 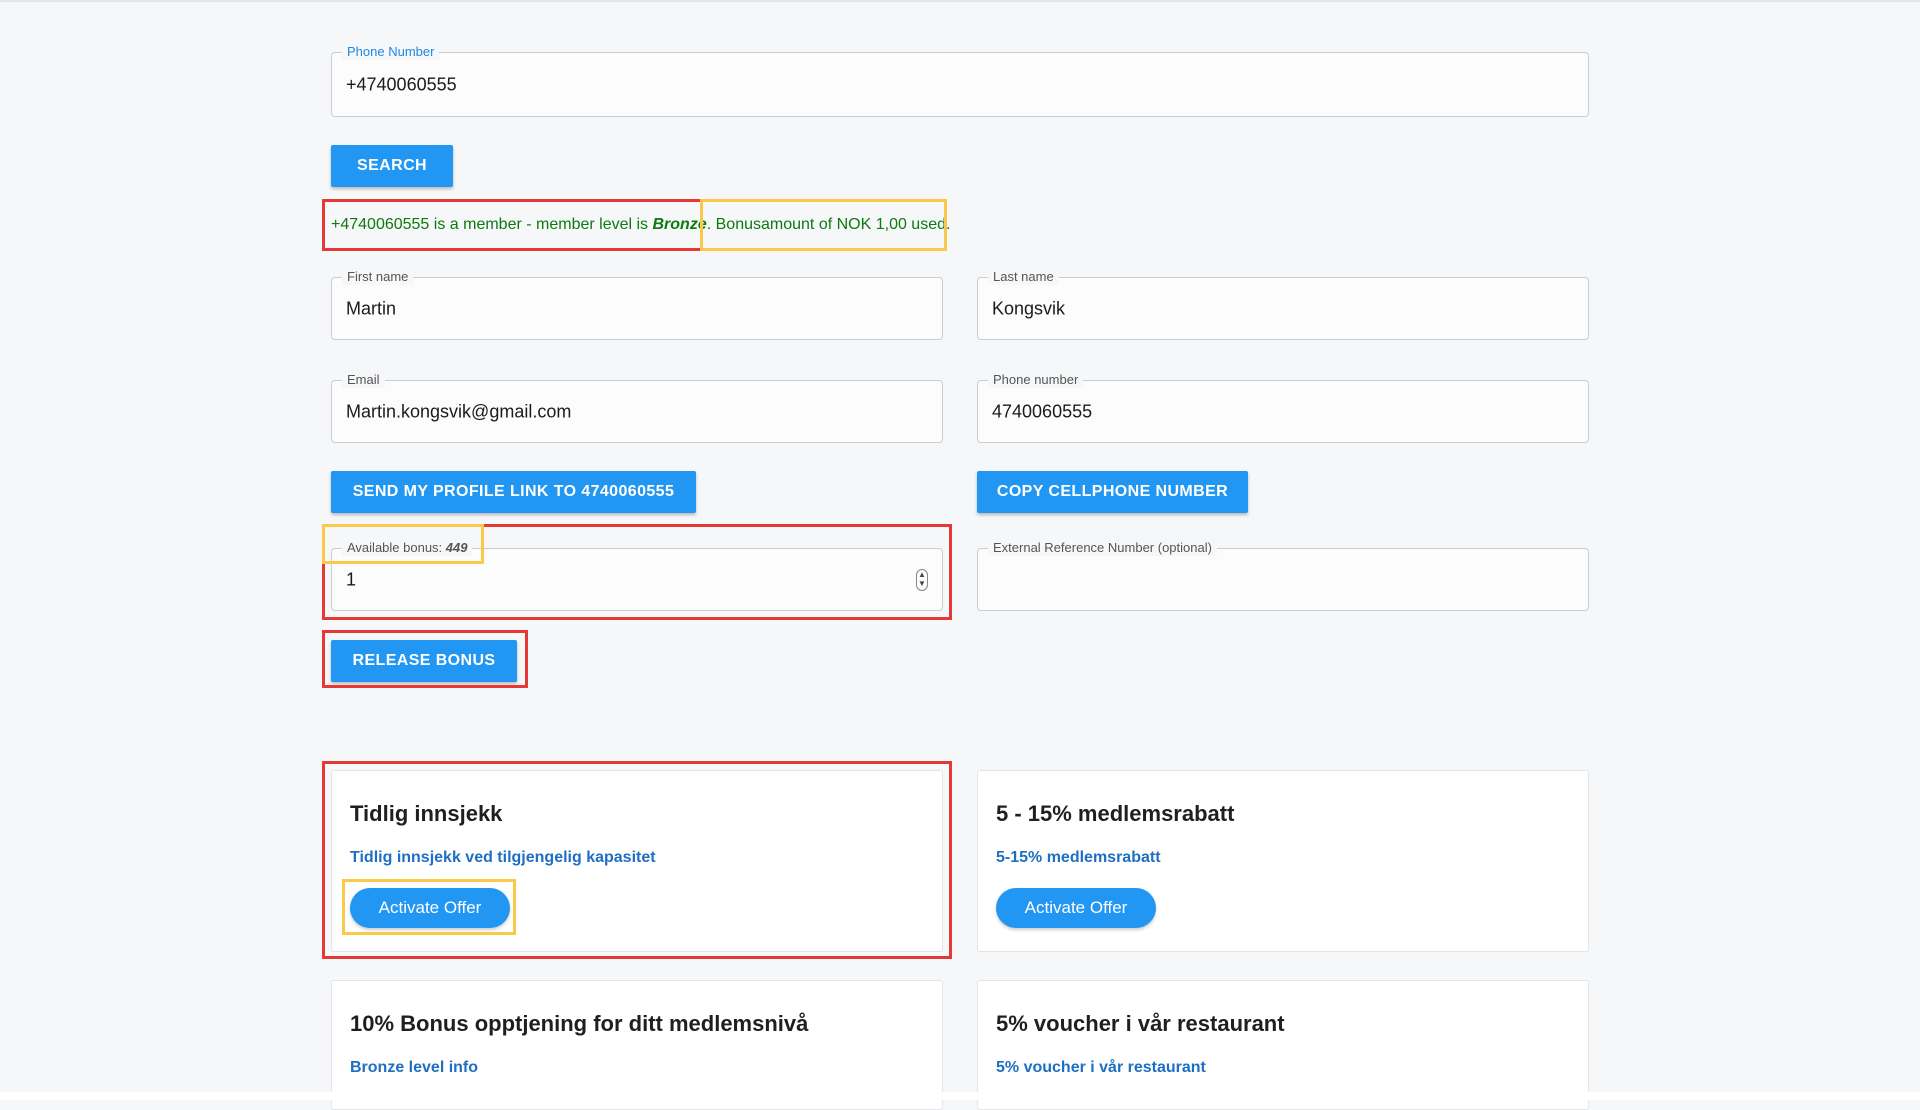 What do you see at coordinates (1283, 407) in the screenshot?
I see `phone-number-field: Phone number 4740060555` at bounding box center [1283, 407].